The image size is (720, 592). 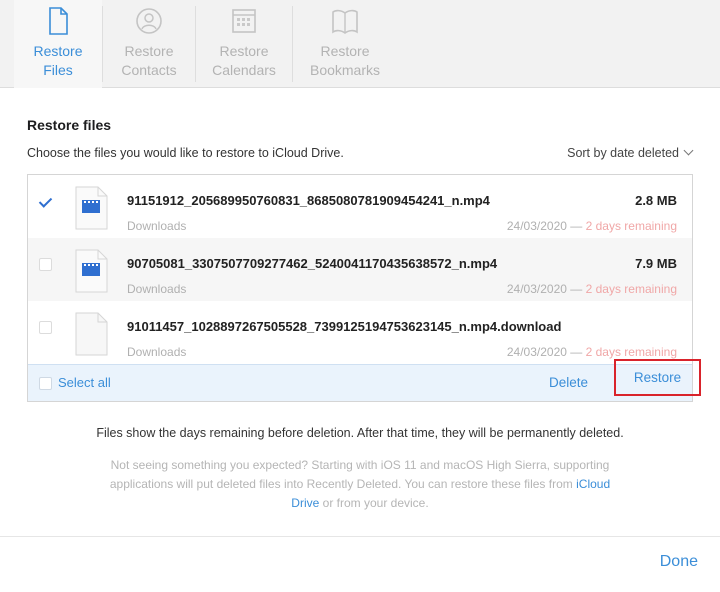 I want to click on tab-label: Restore Contacts, so click(x=149, y=60).